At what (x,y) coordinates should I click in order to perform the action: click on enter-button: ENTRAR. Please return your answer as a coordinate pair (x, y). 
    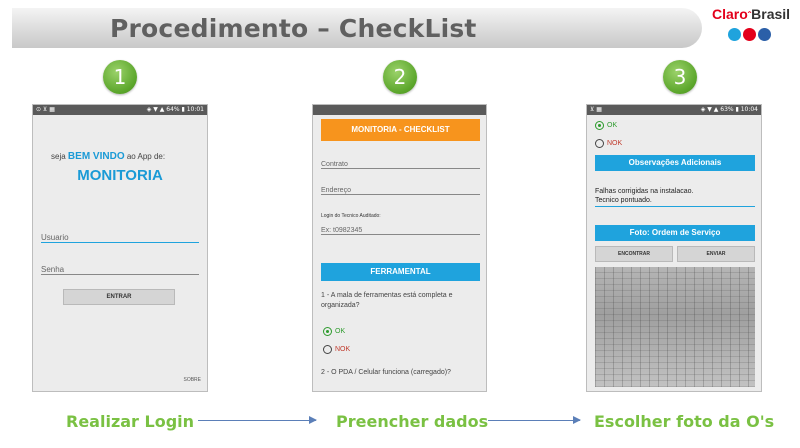
    Looking at the image, I should click on (119, 297).